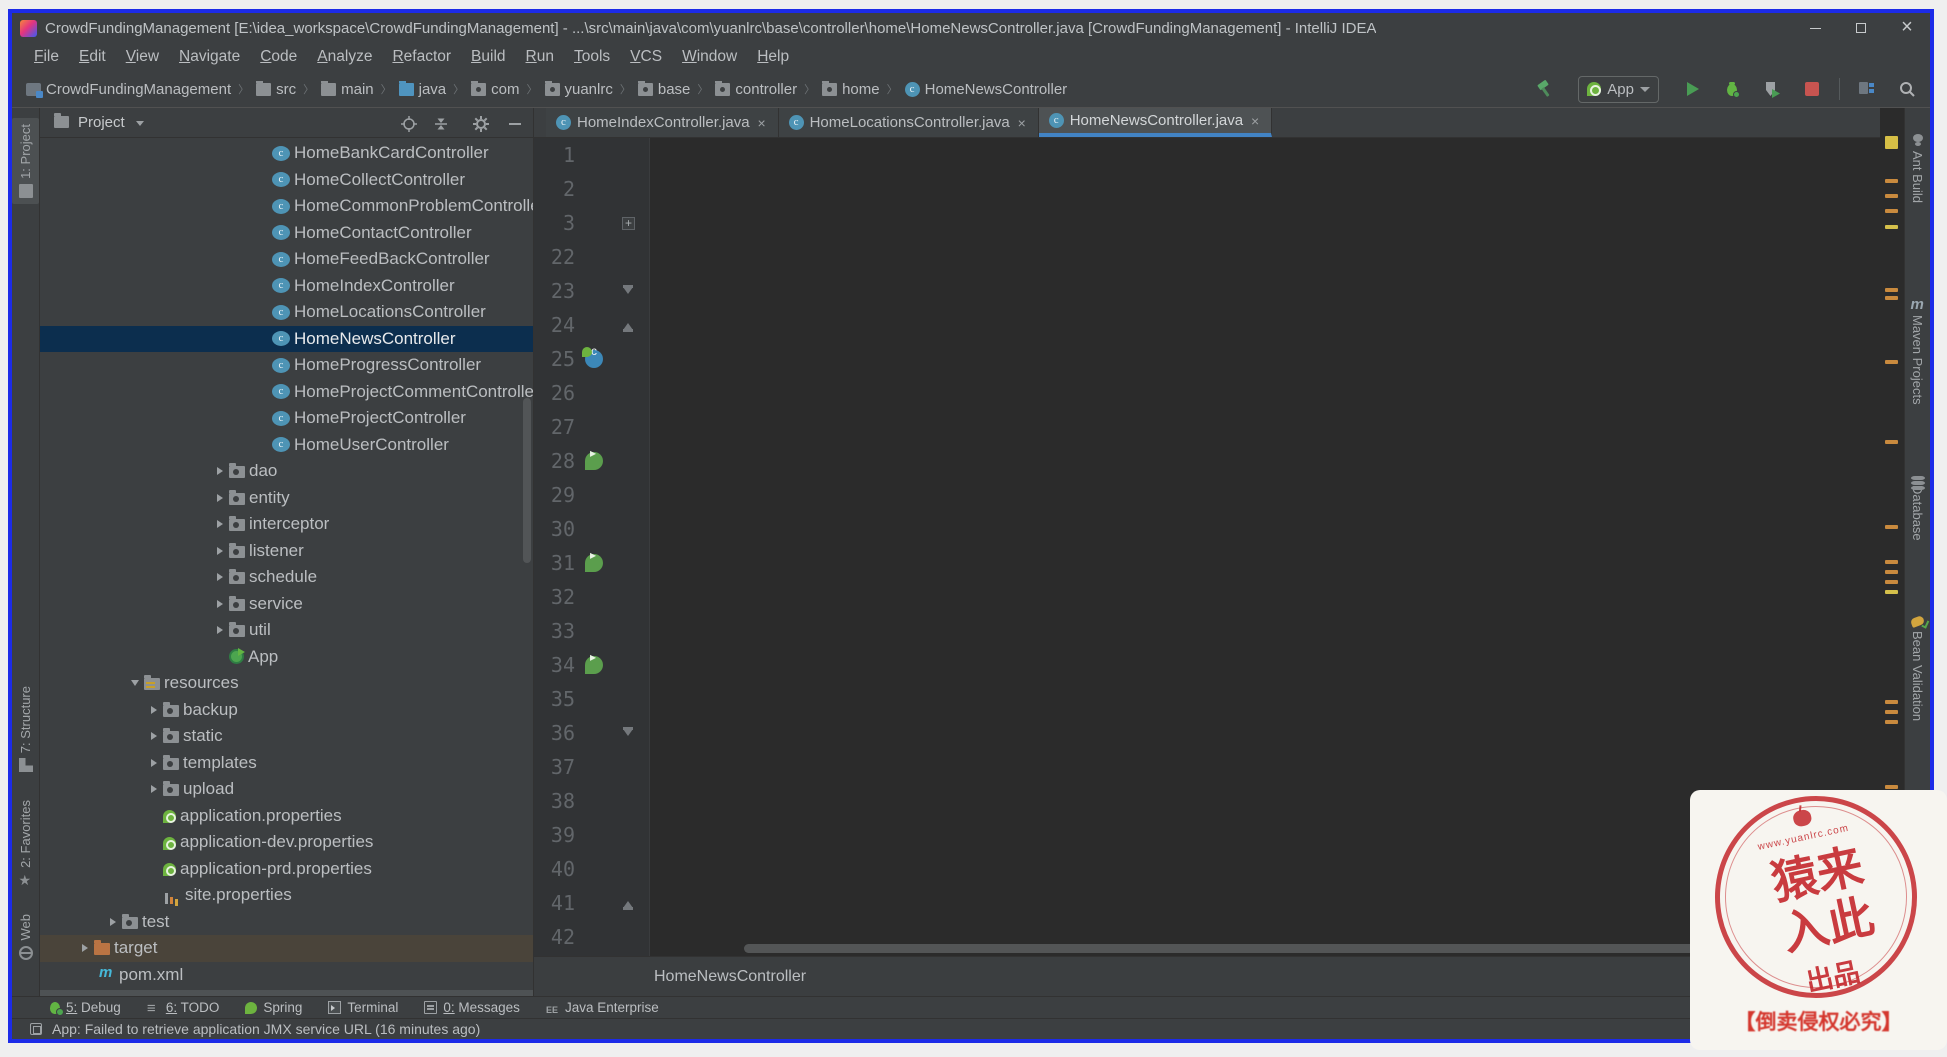 The image size is (1947, 1057). I want to click on tree-row: resources, so click(286, 683).